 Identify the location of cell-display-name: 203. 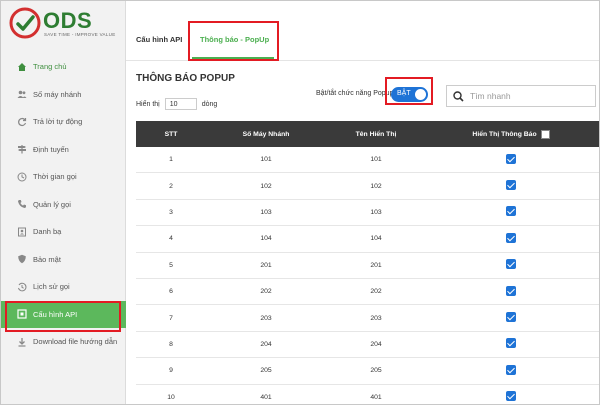
(376, 318).